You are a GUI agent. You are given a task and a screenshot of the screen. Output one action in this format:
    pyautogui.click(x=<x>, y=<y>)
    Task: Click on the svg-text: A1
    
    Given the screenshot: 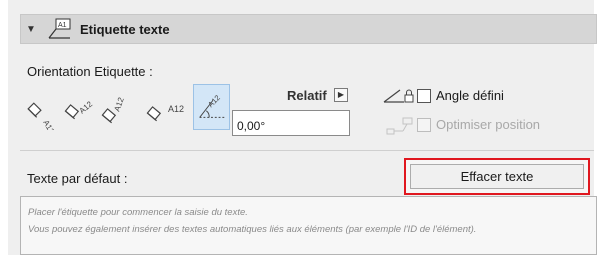 What is the action you would take?
    pyautogui.click(x=62, y=25)
    